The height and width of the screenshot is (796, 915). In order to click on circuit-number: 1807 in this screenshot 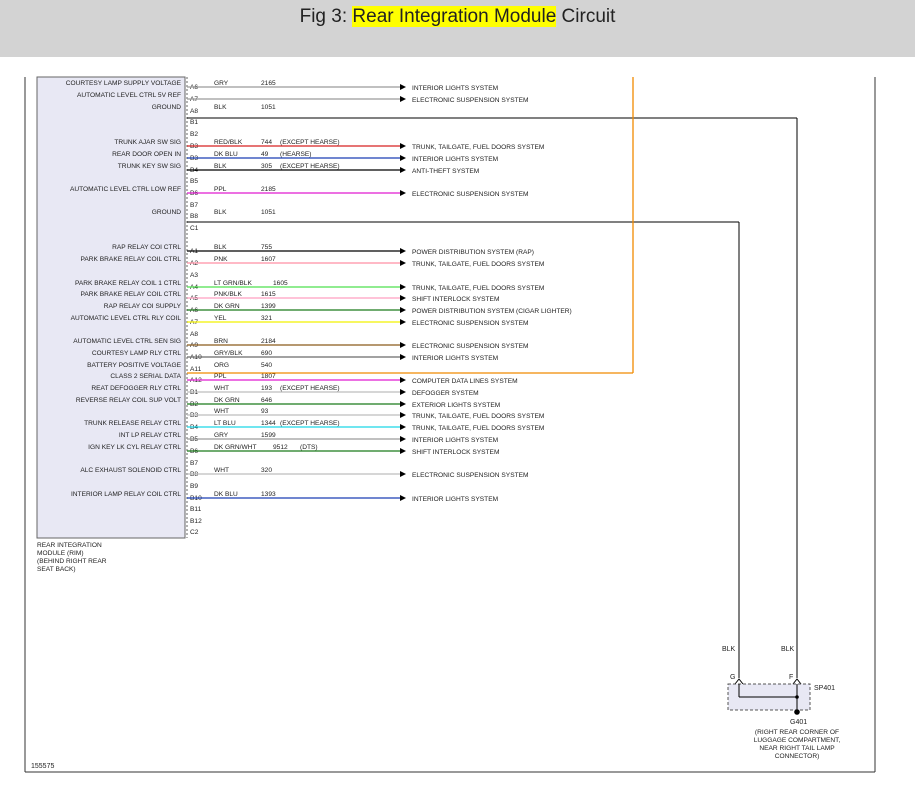, I will do `click(268, 376)`.